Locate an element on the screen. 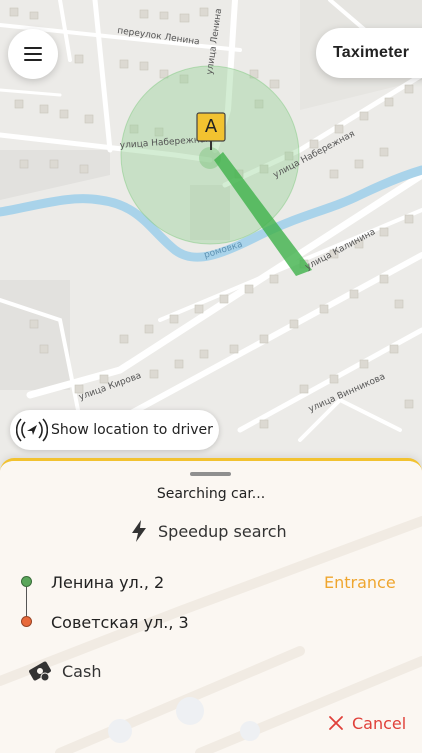  show-location-button: Show location to driver is located at coordinates (114, 430).